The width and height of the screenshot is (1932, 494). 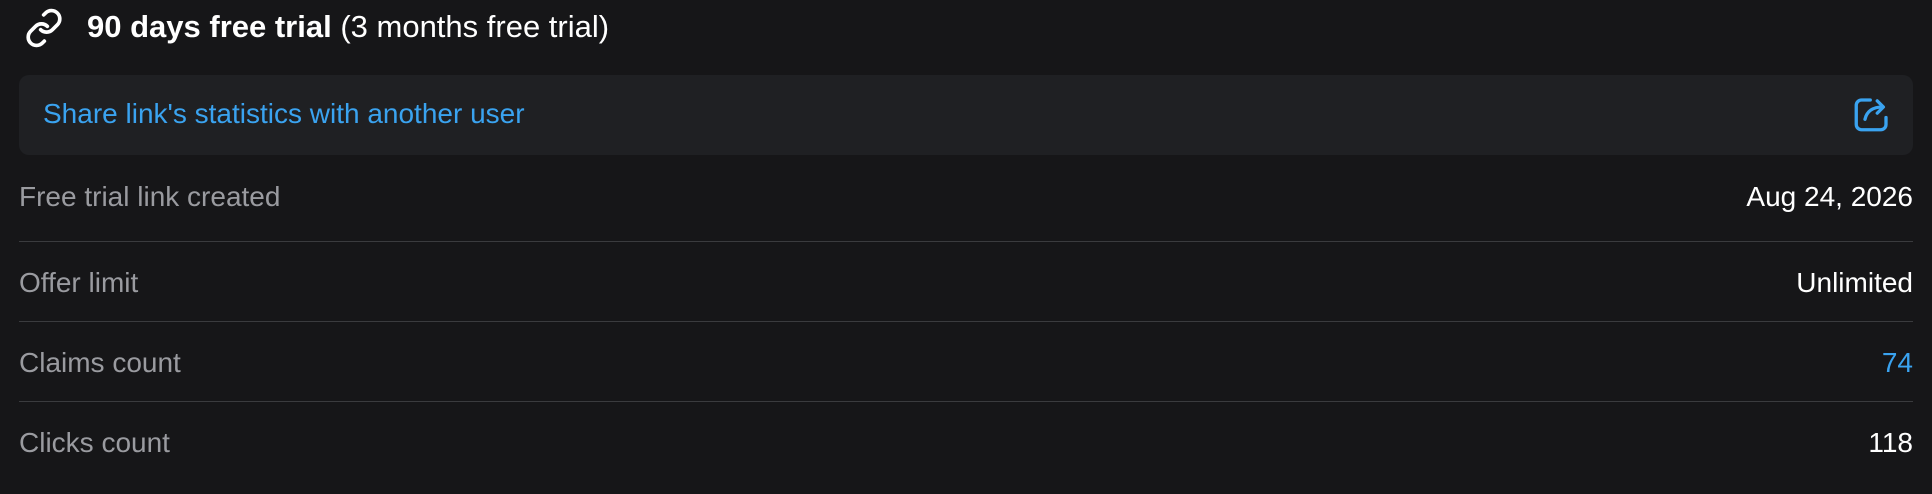 I want to click on stat-label: Claims count, so click(x=100, y=362).